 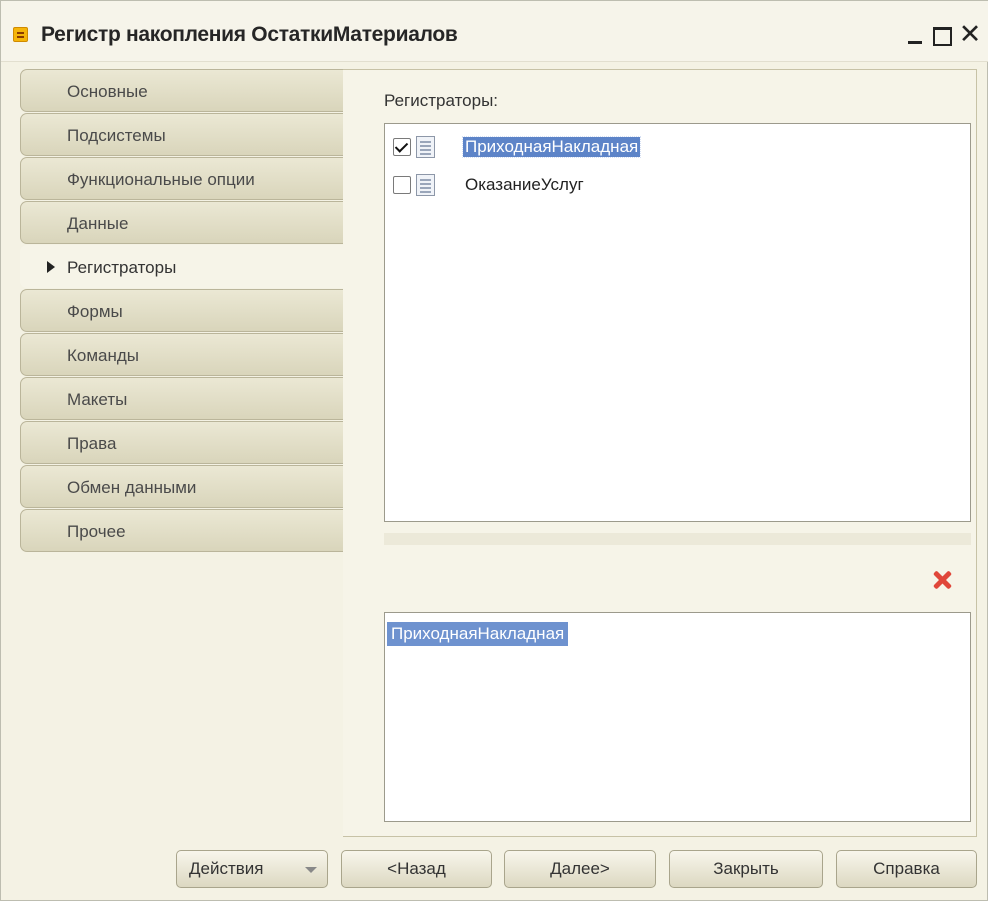 I want to click on tab-obmen-dannymi: Обмен данными, so click(x=182, y=486).